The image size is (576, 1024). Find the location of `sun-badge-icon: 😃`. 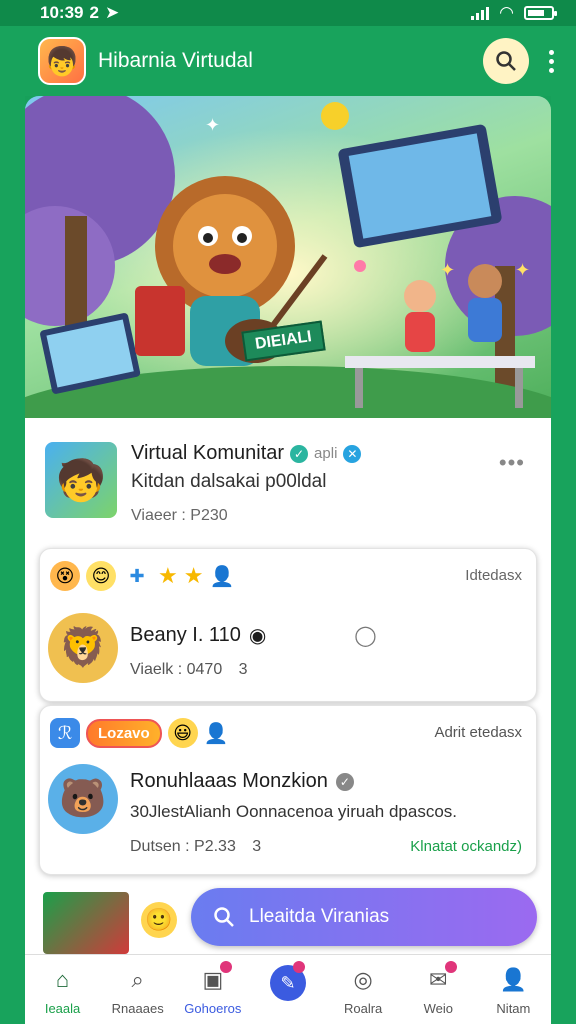

sun-badge-icon: 😃 is located at coordinates (182, 733).